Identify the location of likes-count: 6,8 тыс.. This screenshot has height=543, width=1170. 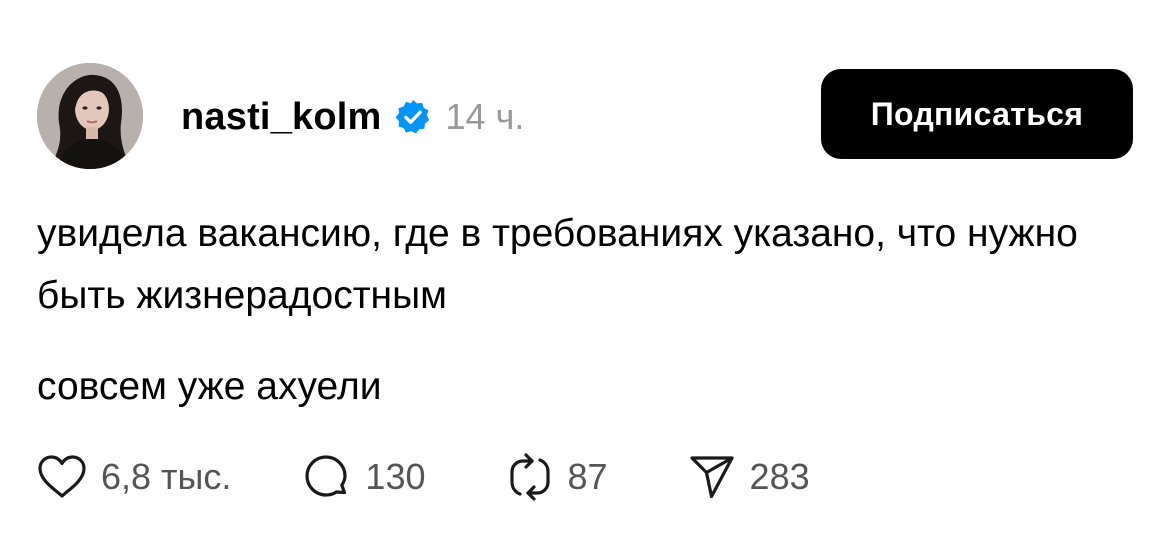
(166, 476).